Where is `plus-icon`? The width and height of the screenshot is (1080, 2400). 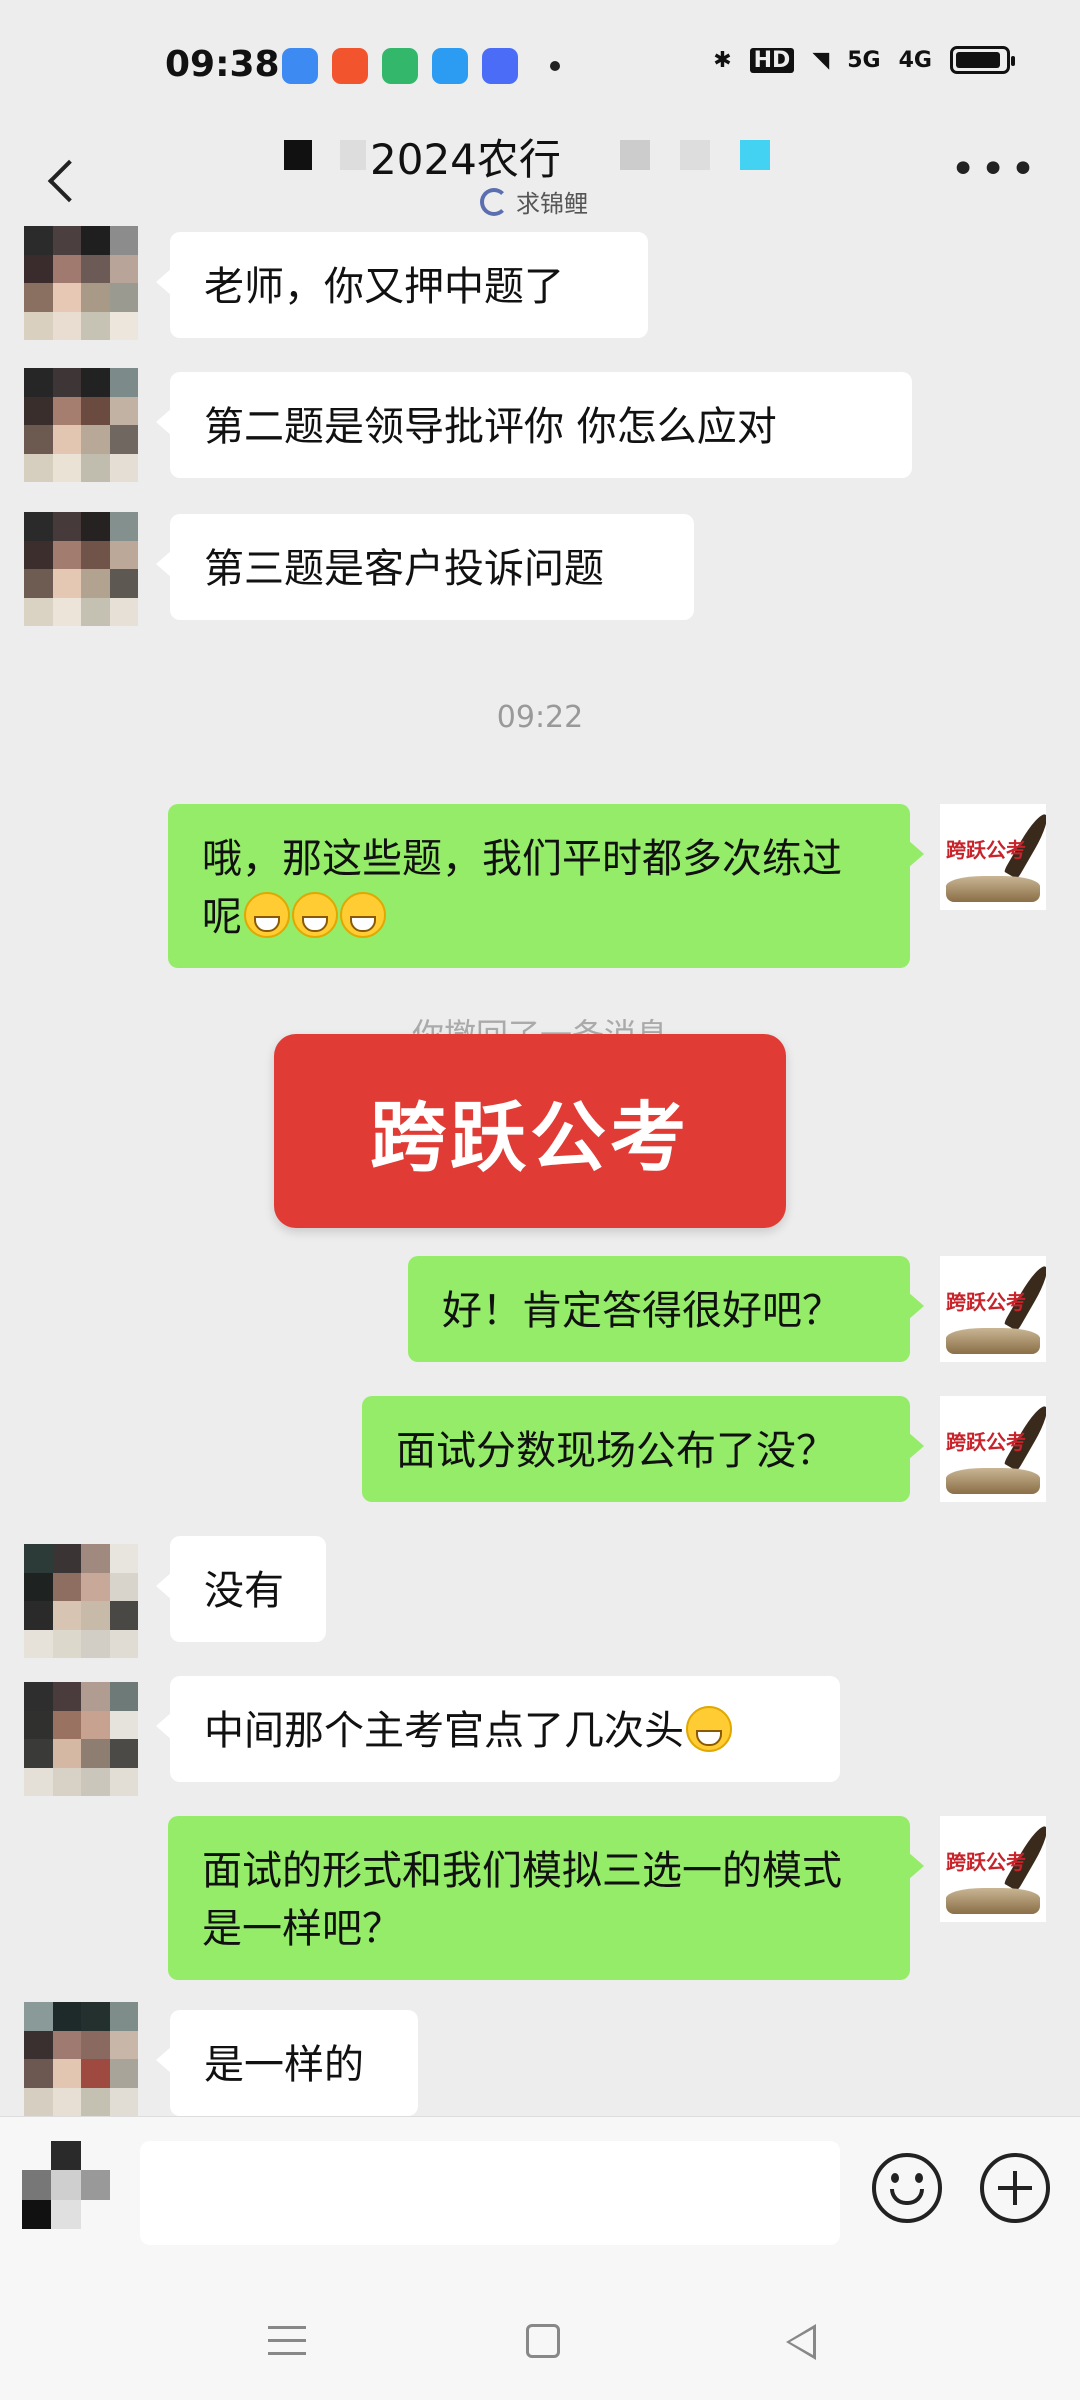
plus-icon is located at coordinates (1015, 2188).